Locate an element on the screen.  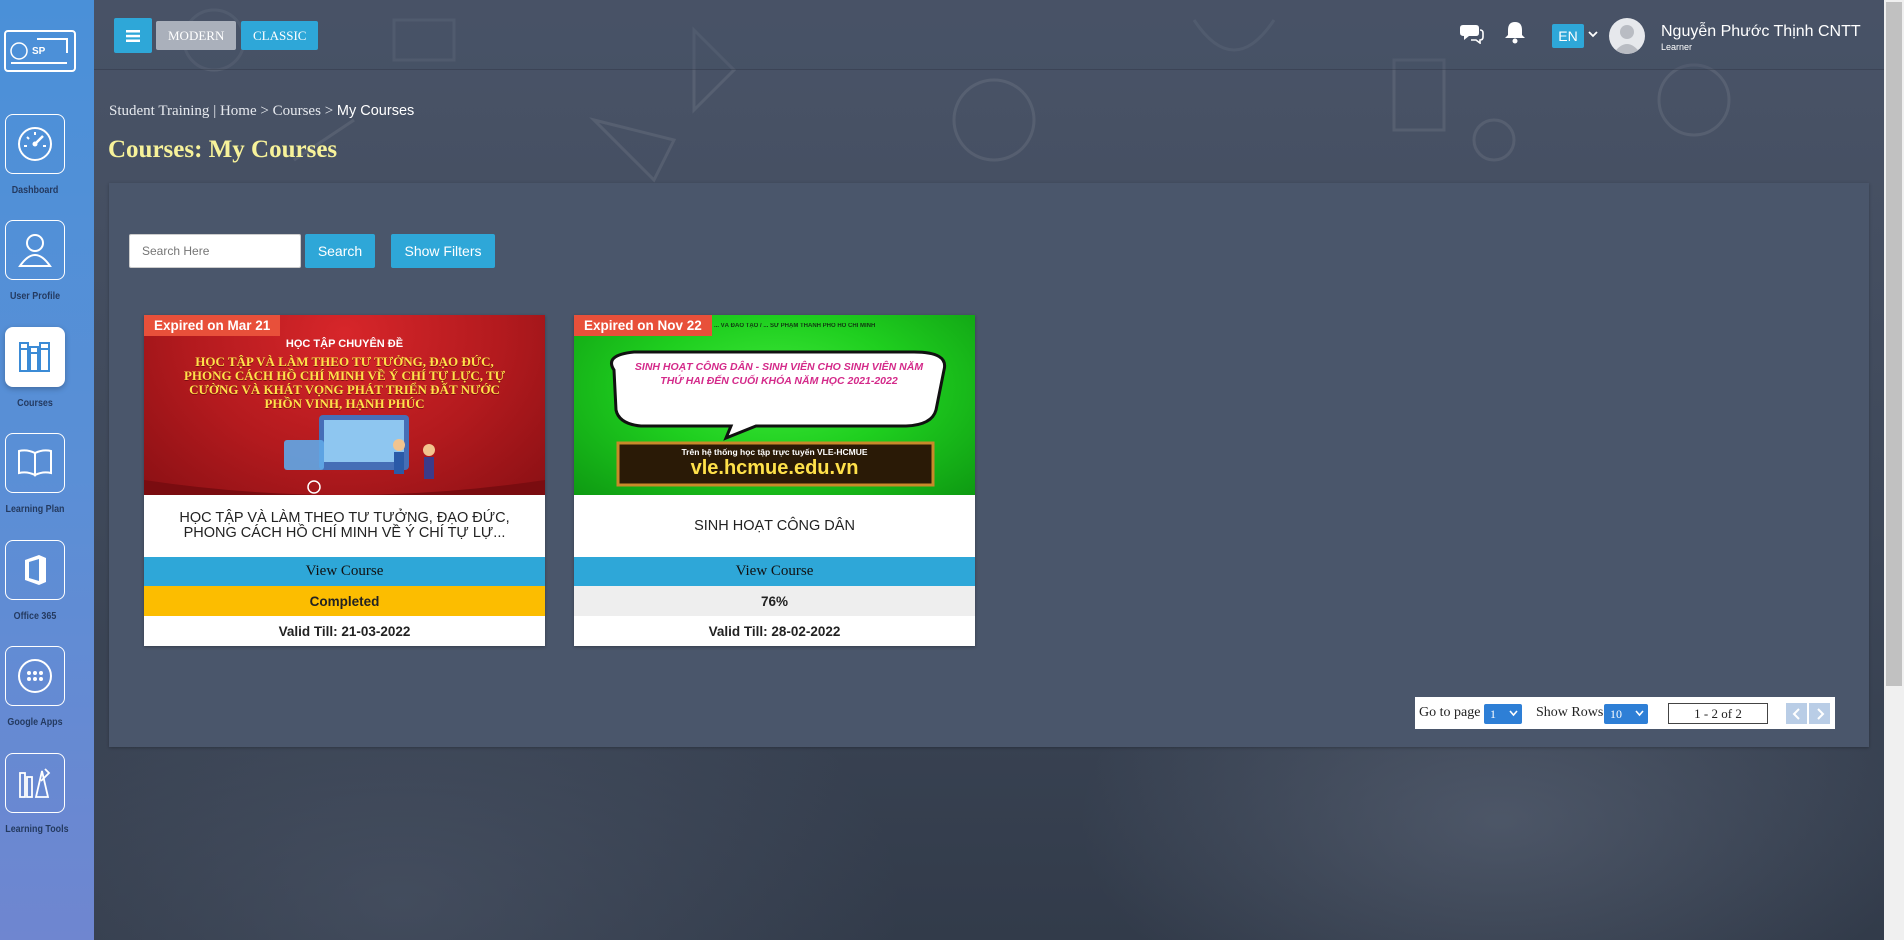
user-icon is located at coordinates (35, 250).